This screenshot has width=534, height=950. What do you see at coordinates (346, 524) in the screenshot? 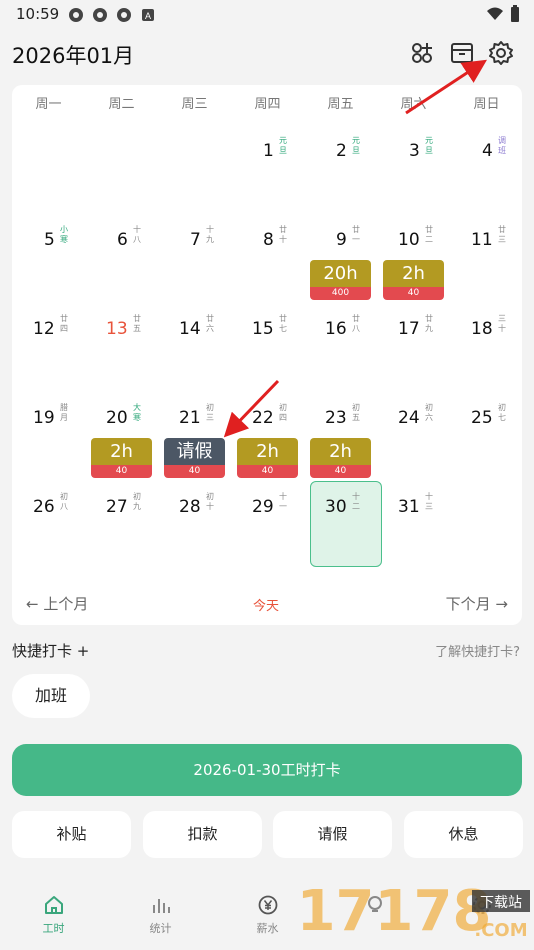
I see `today-highlight` at bounding box center [346, 524].